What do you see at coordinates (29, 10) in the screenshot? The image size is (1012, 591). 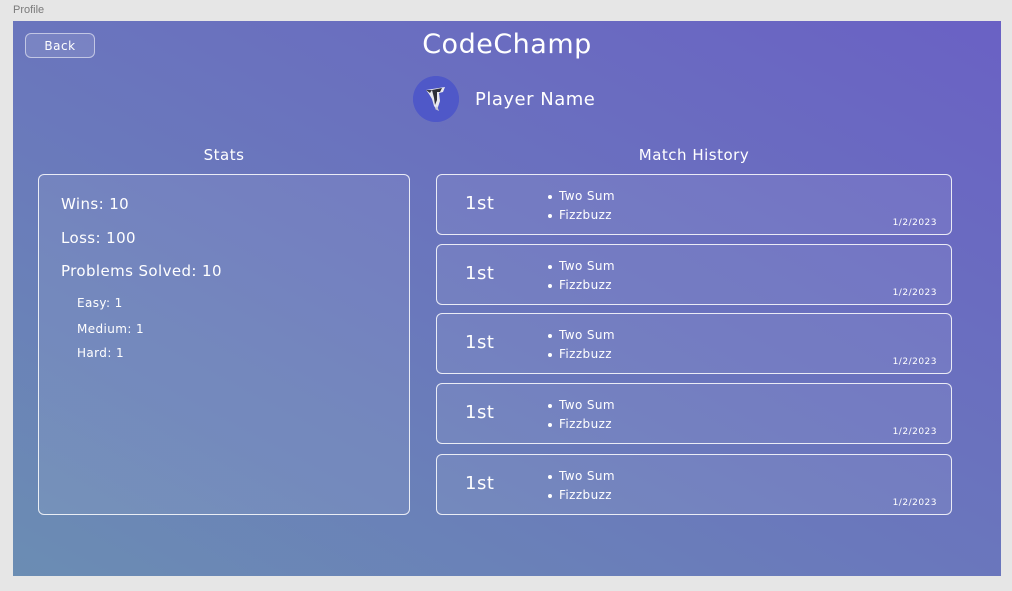 I see `frame-label: Profile` at bounding box center [29, 10].